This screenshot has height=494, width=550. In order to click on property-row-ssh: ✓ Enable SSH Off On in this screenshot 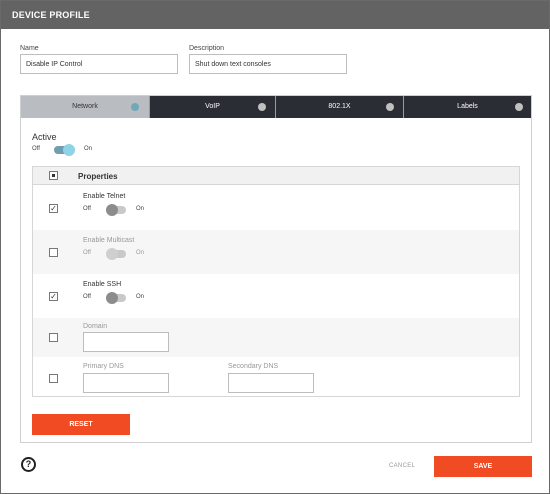, I will do `click(276, 296)`.